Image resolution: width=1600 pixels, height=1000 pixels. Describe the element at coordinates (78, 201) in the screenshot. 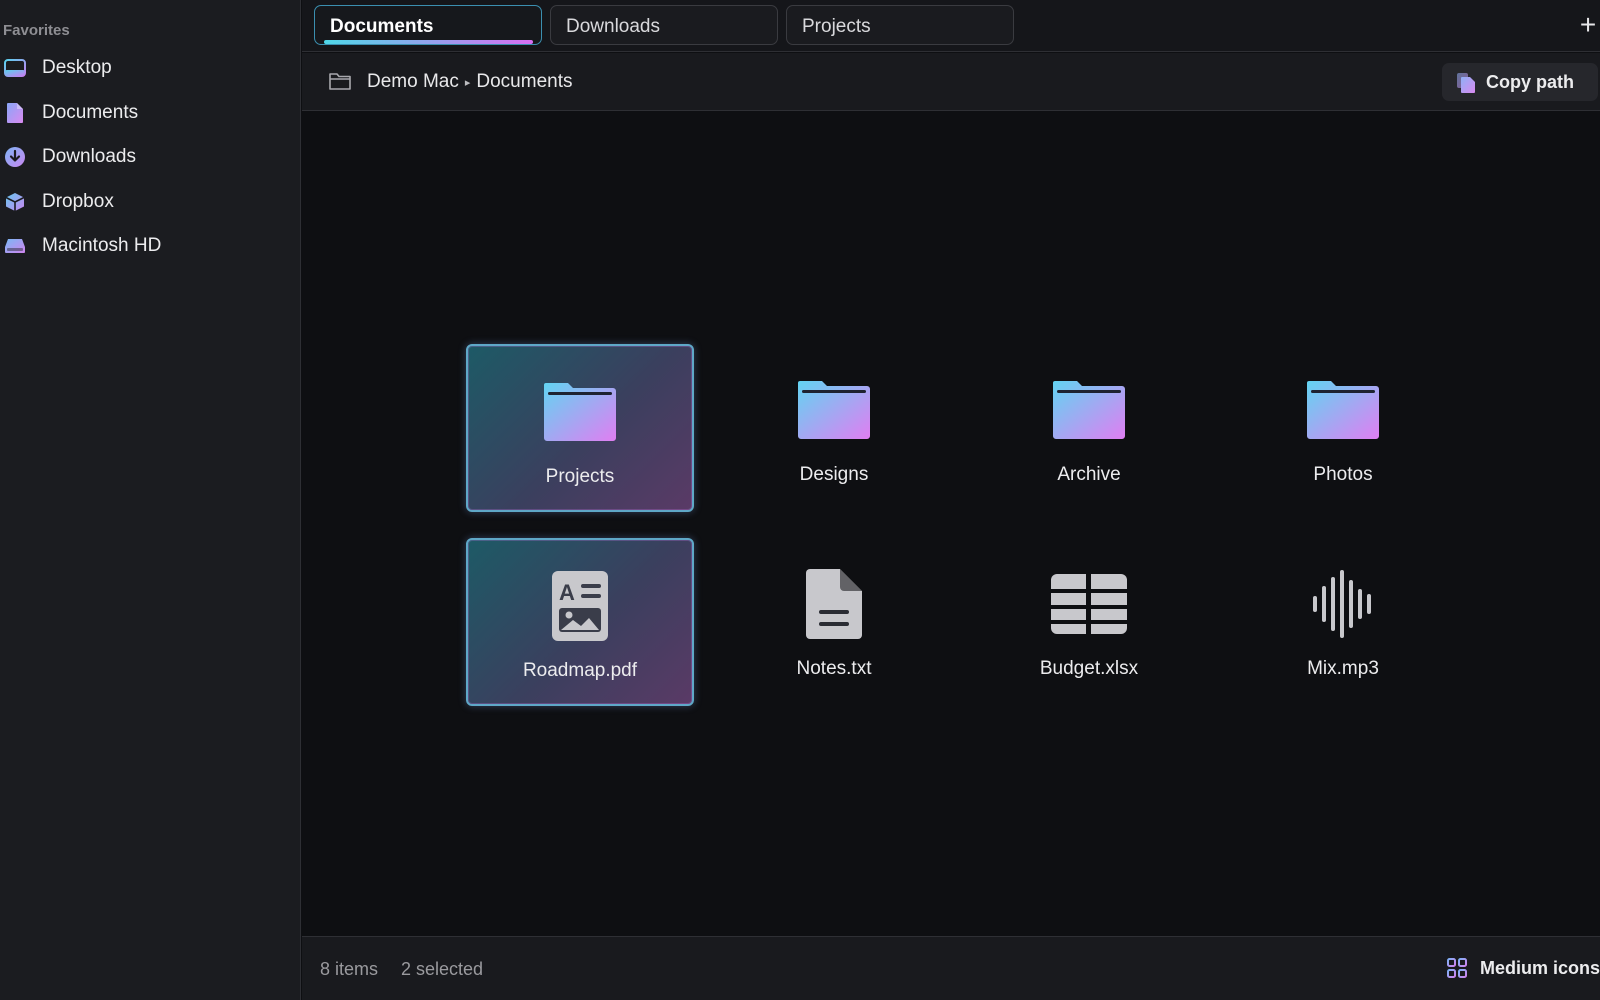

I see `sidebar-item-label: Dropbox` at that location.